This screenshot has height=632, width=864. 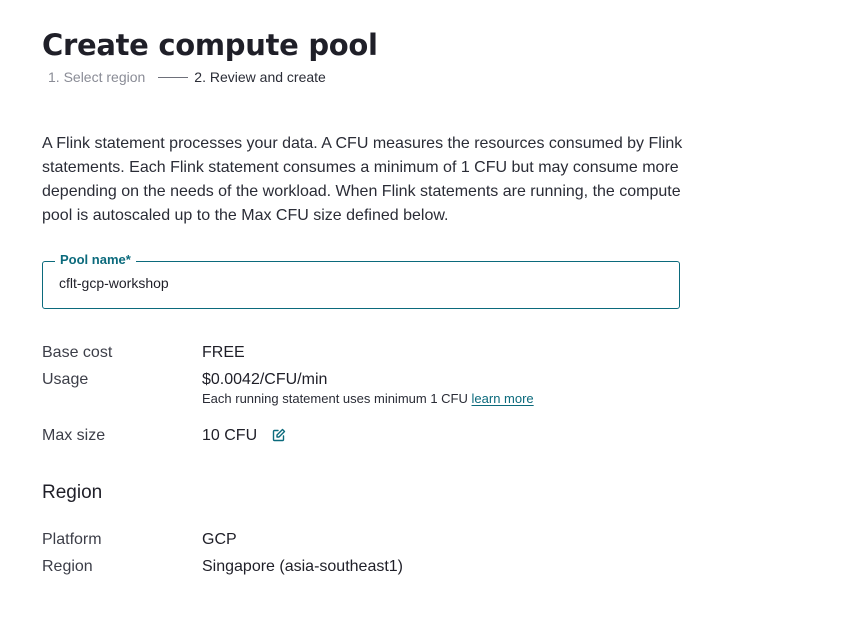 I want to click on region-section-heading: Region, so click(x=72, y=492).